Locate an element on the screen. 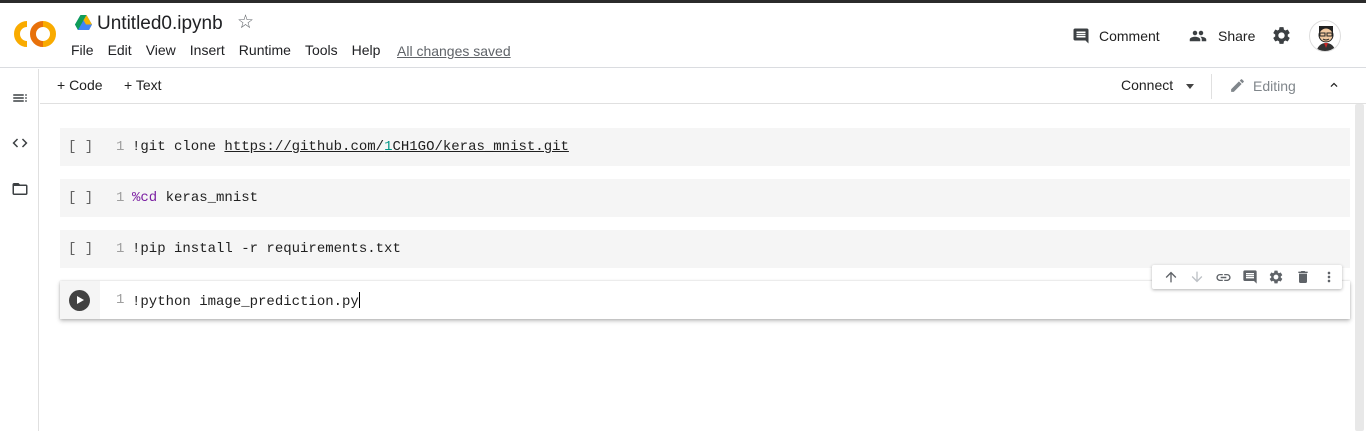 Image resolution: width=1366 pixels, height=431 pixels. connect-button: Connect is located at coordinates (1147, 85).